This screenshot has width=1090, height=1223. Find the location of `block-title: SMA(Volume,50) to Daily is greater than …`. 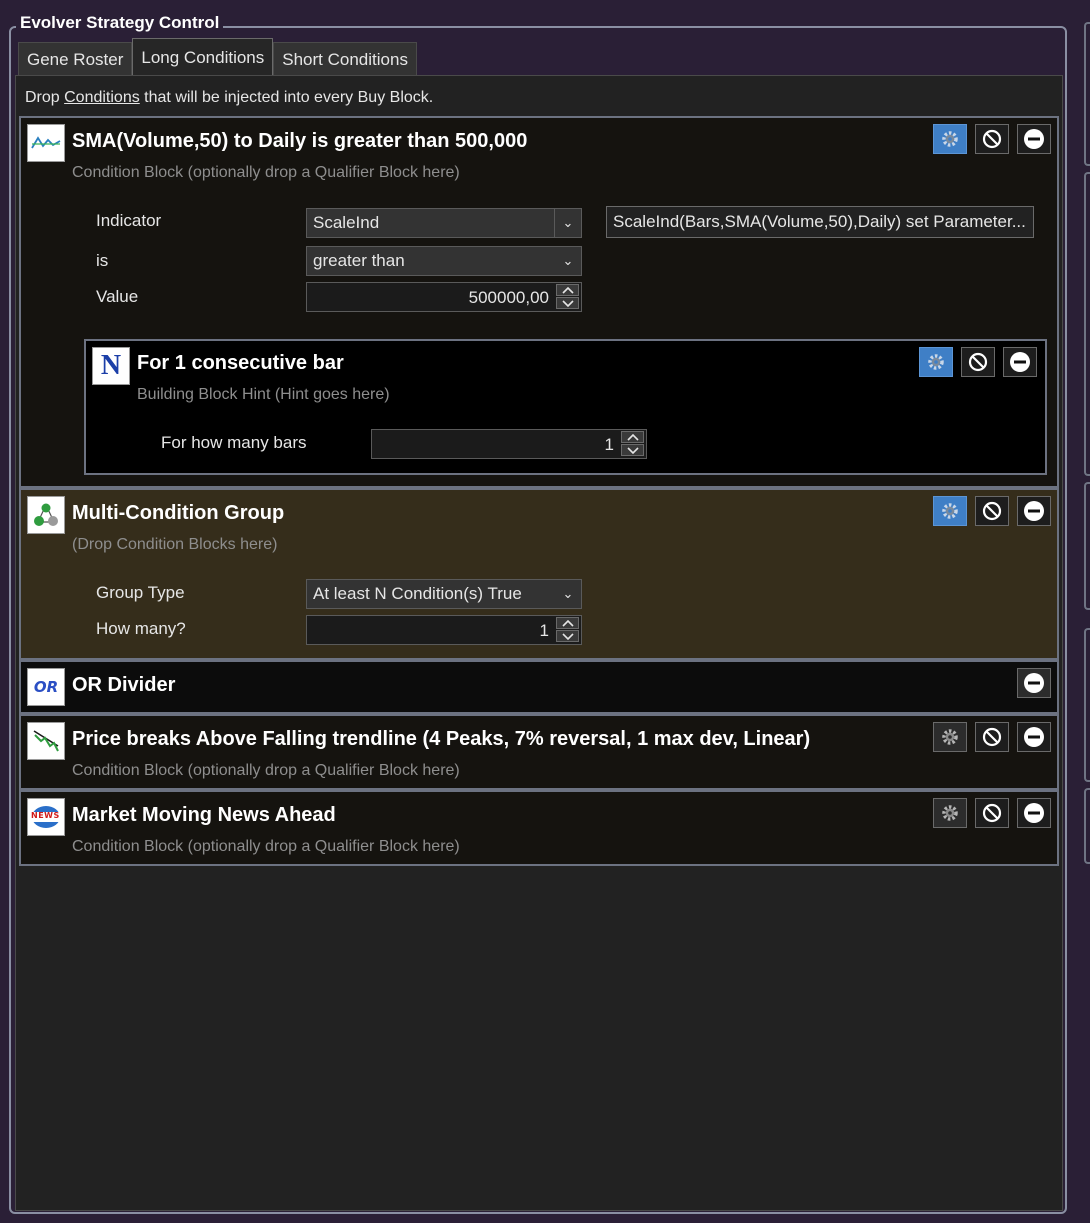

block-title: SMA(Volume,50) to Daily is greater than … is located at coordinates (300, 141).